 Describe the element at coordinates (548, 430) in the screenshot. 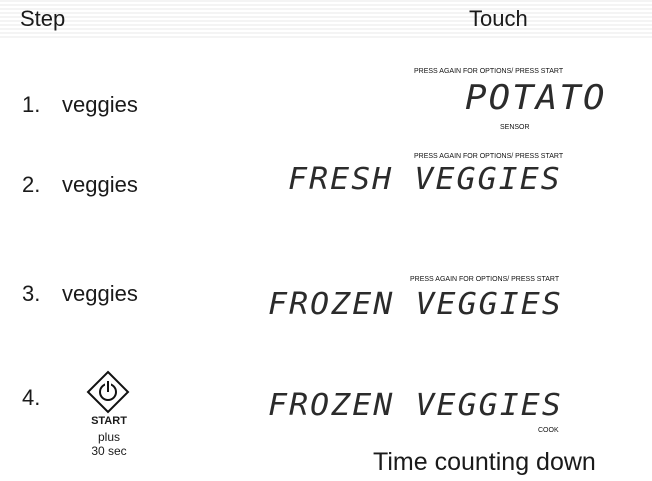

I see `step-4-cook-label: COOK` at that location.